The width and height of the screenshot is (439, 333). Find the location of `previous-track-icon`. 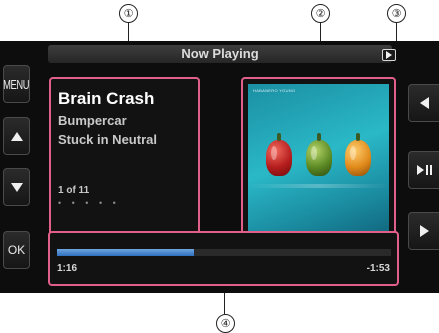

previous-track-icon is located at coordinates (424, 103).